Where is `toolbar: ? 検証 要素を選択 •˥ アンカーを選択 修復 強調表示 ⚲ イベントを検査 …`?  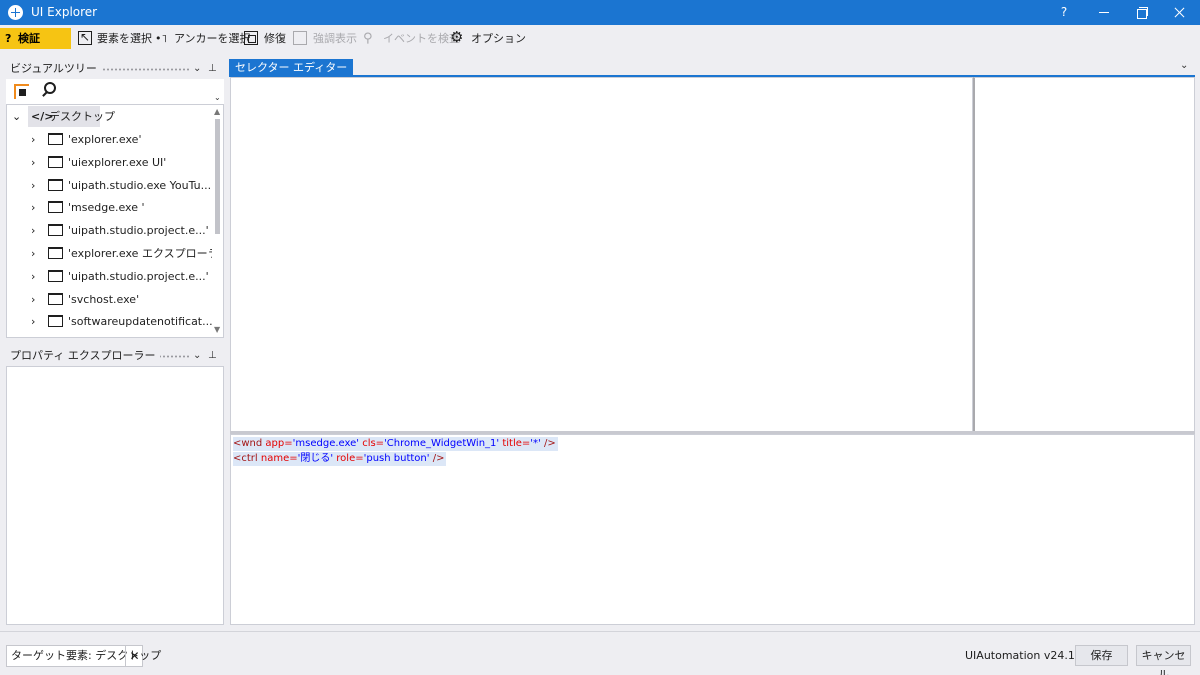 toolbar: ? 検証 要素を選択 •˥ アンカーを選択 修復 強調表示 ⚲ イベントを検査 … is located at coordinates (600, 38).